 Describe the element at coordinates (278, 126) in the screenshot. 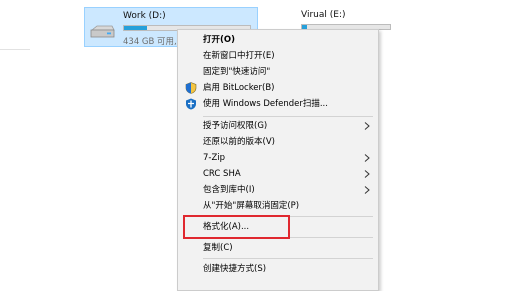

I see `menu-item-grant-access: 授予访问权限(G)` at that location.